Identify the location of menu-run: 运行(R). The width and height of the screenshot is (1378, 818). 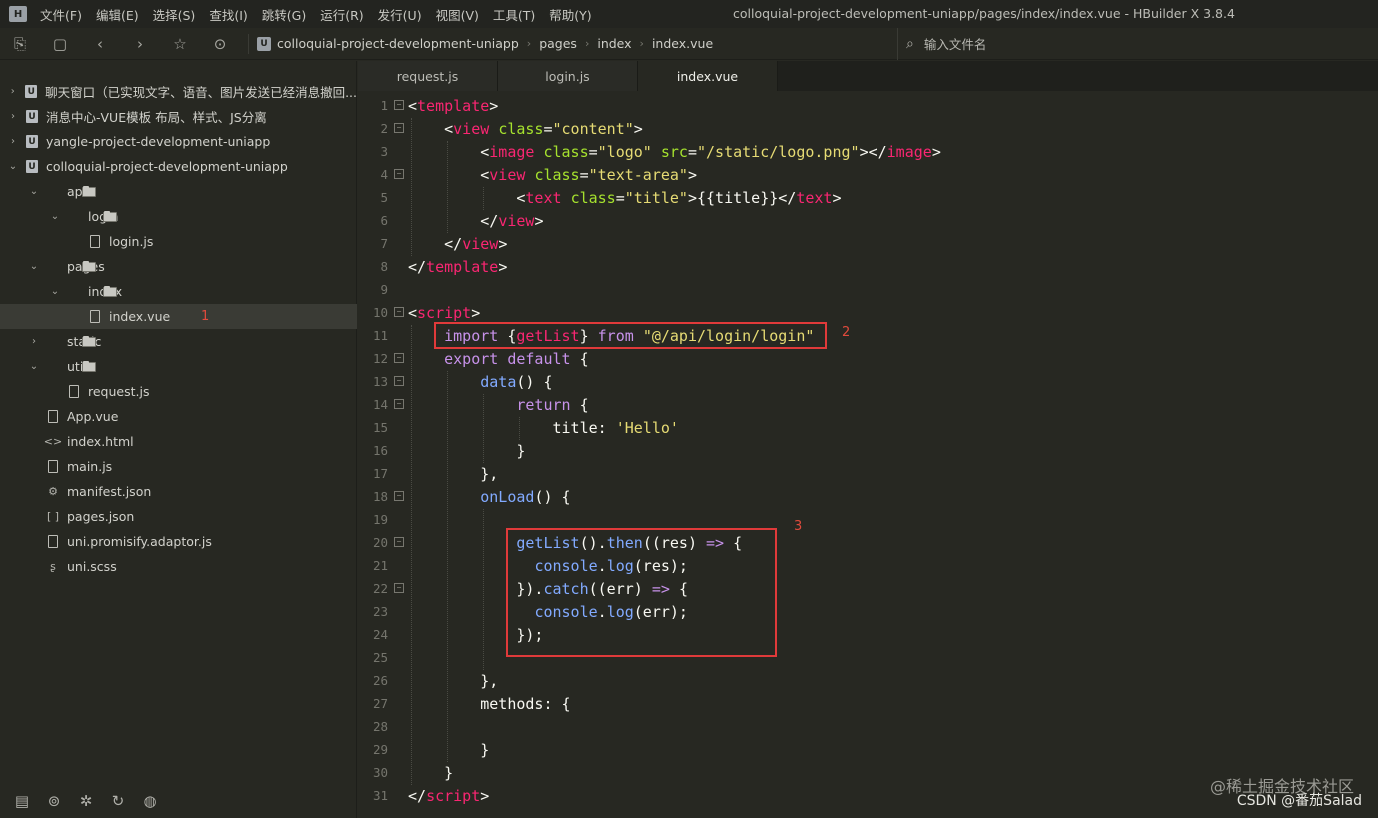
(341, 14).